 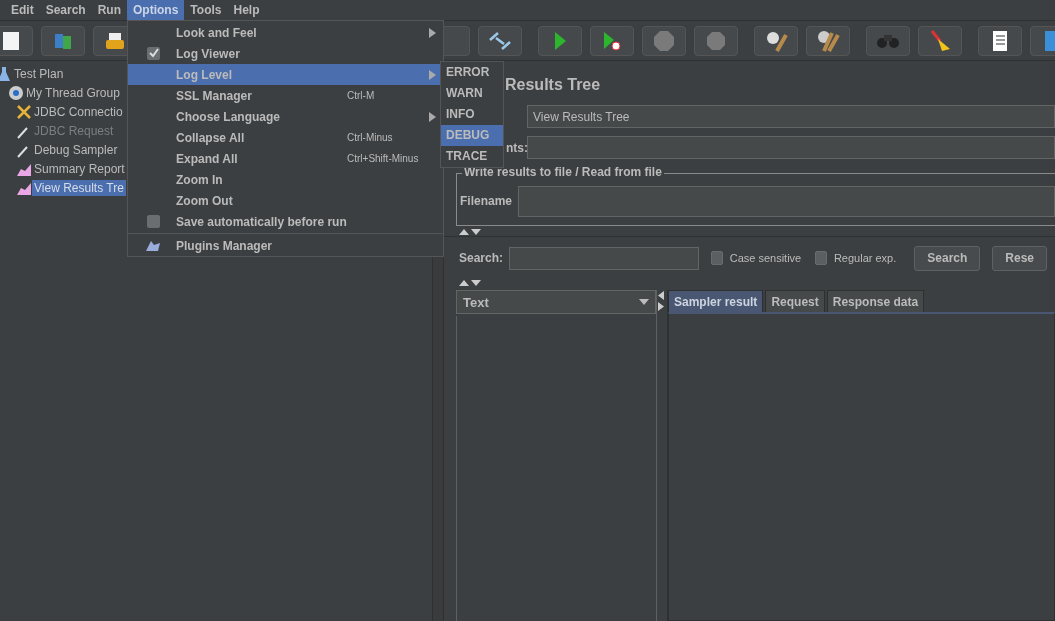 What do you see at coordinates (109, 10) in the screenshot?
I see `menu-title: Run` at bounding box center [109, 10].